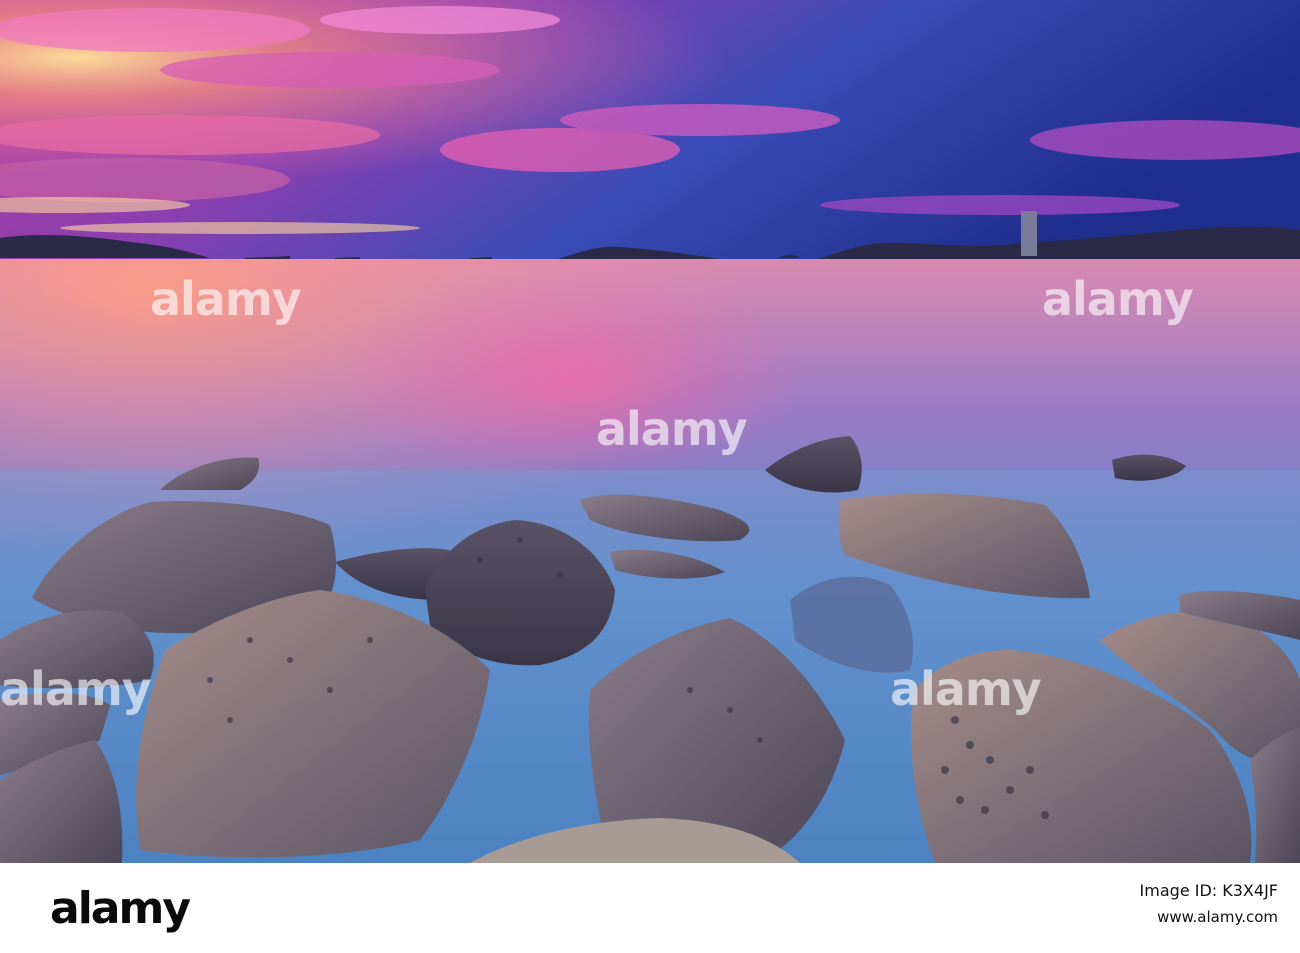 This screenshot has width=1300, height=953. I want to click on image-id: Image ID: K3X4JF, so click(1208, 890).